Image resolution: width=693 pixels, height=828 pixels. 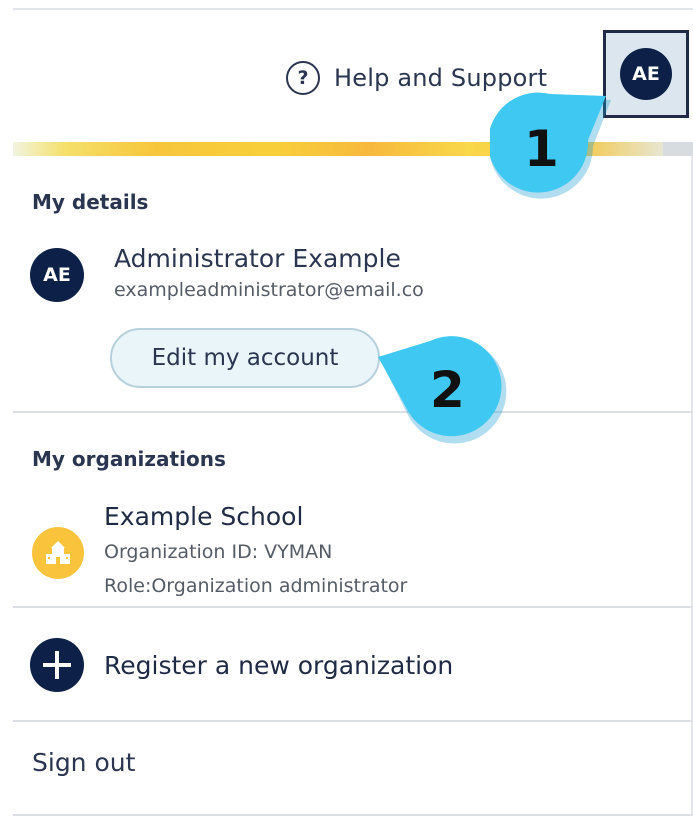 What do you see at coordinates (90, 202) in the screenshot?
I see `my-details-heading: My details` at bounding box center [90, 202].